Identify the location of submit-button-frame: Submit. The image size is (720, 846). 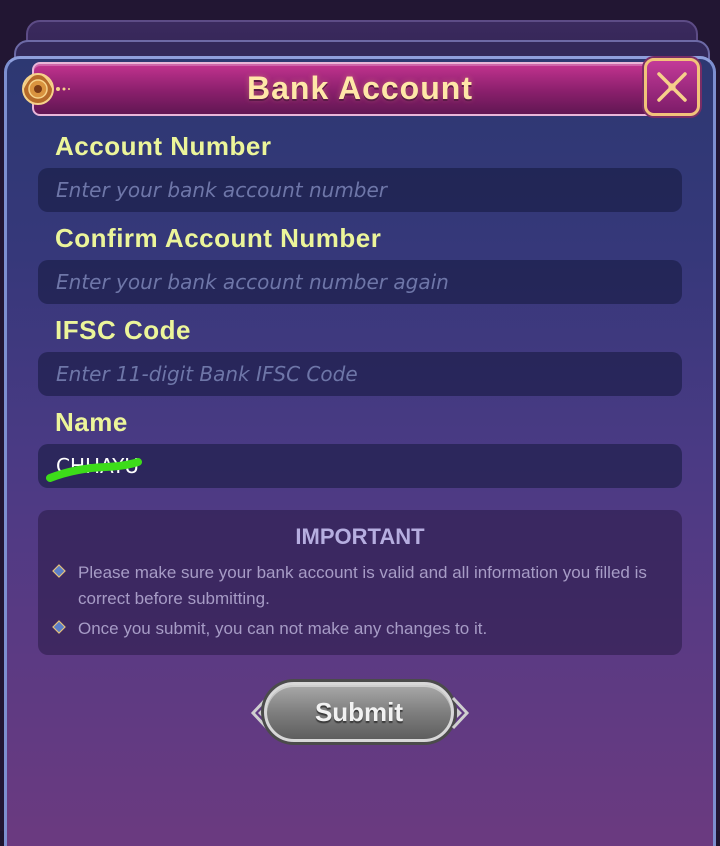
(360, 713).